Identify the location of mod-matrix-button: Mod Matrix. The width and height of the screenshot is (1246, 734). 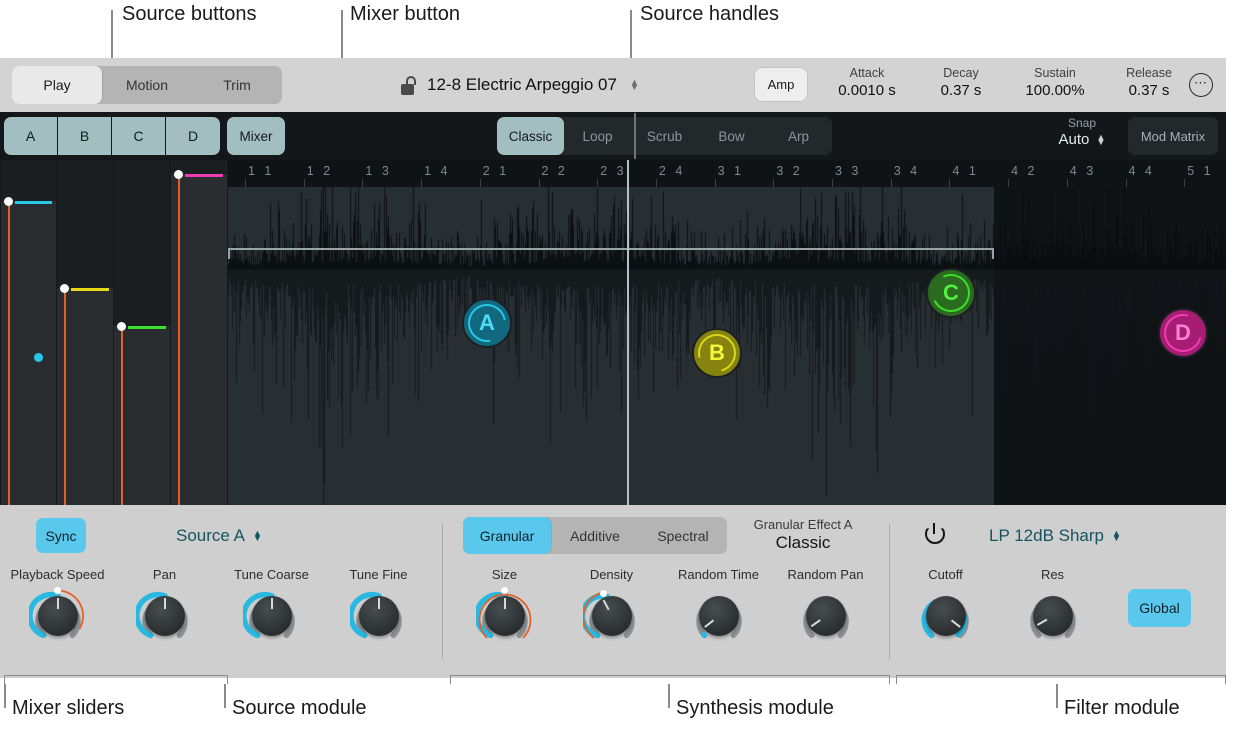
(1173, 136).